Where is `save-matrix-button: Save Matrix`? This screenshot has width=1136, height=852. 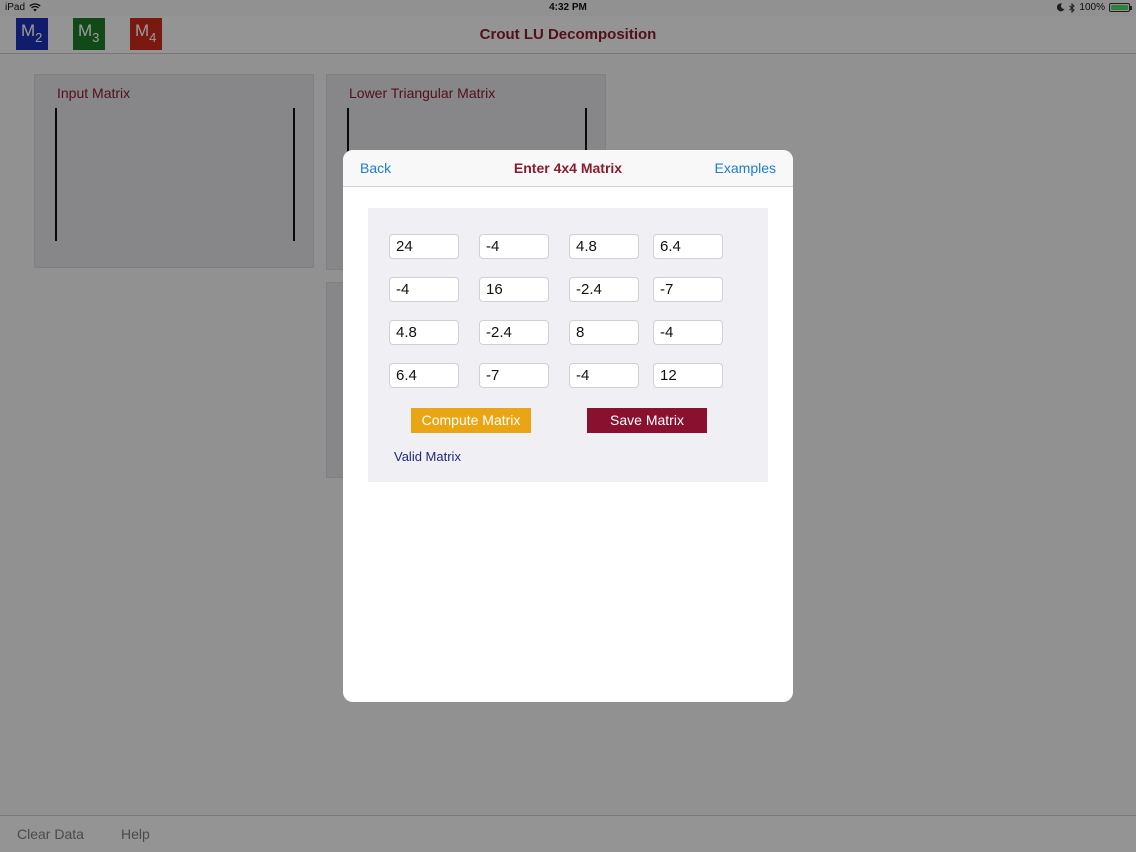 save-matrix-button: Save Matrix is located at coordinates (647, 420).